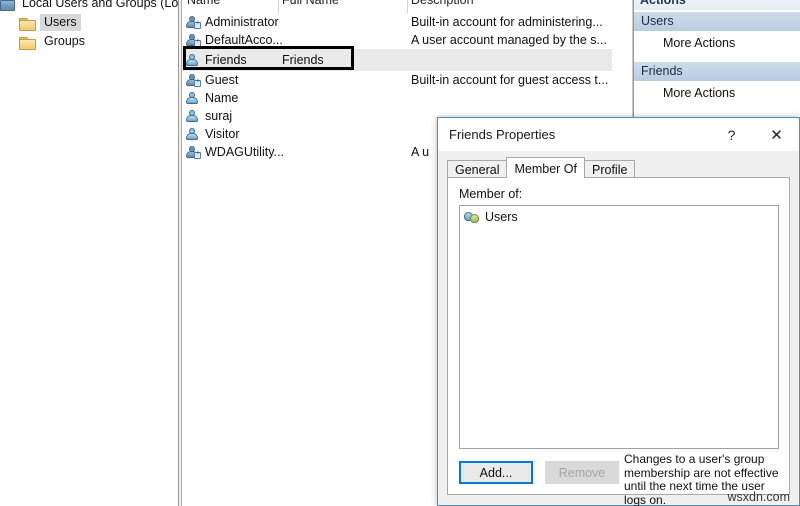 The image size is (800, 506). What do you see at coordinates (491, 194) in the screenshot?
I see `member-of-label: Member of:` at bounding box center [491, 194].